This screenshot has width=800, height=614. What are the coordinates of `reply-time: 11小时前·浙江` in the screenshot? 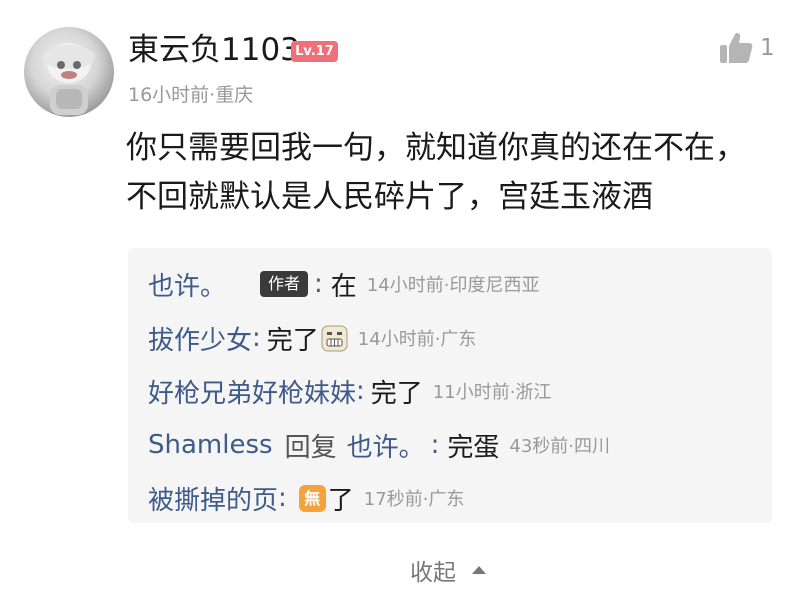 It's located at (492, 392).